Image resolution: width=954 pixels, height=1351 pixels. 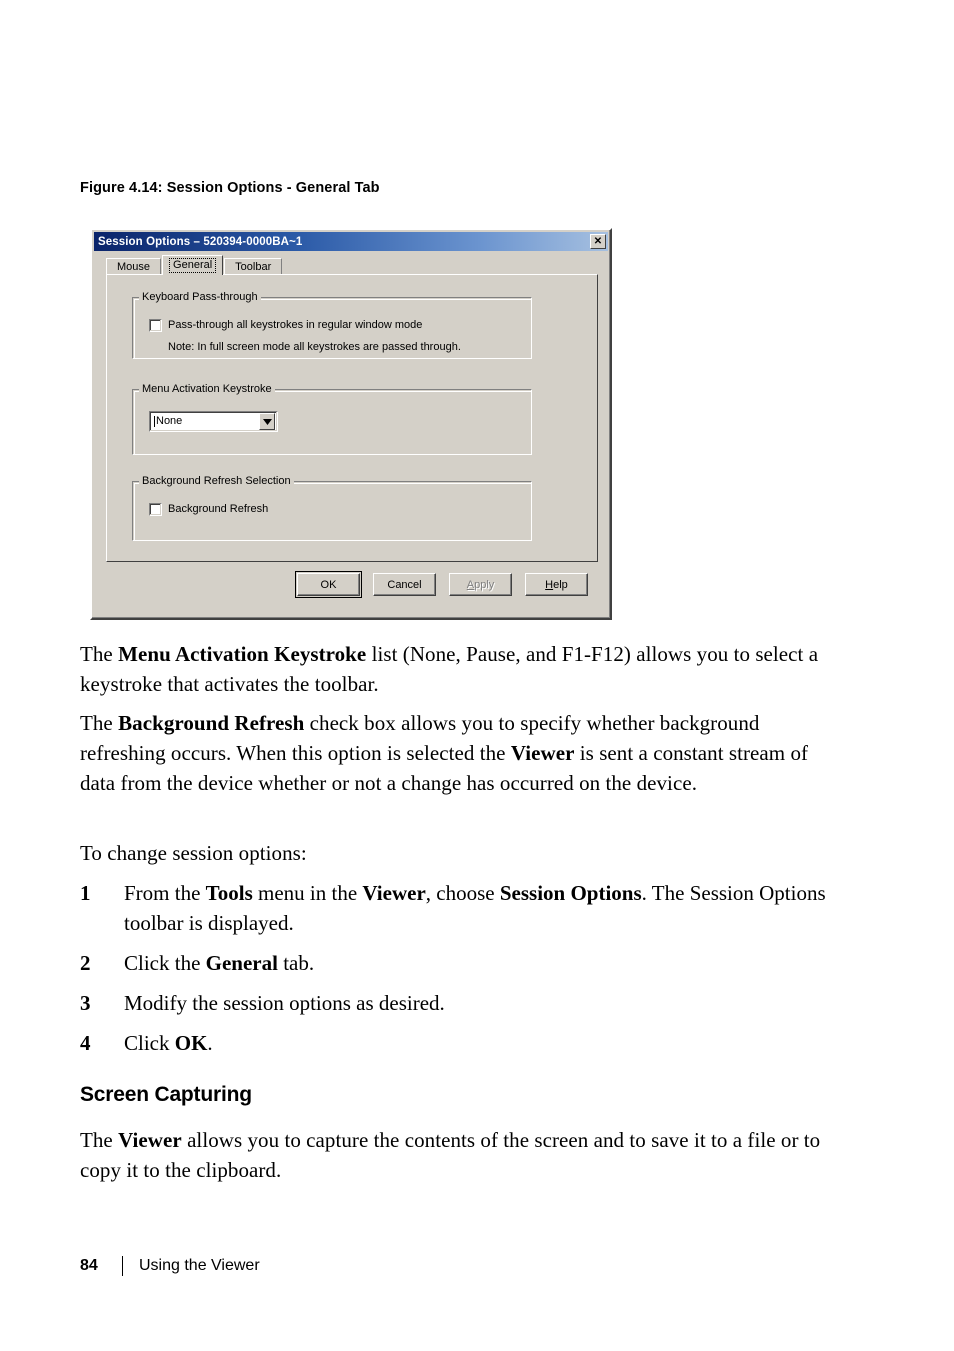 I want to click on cancel-button: Cancel, so click(x=404, y=584).